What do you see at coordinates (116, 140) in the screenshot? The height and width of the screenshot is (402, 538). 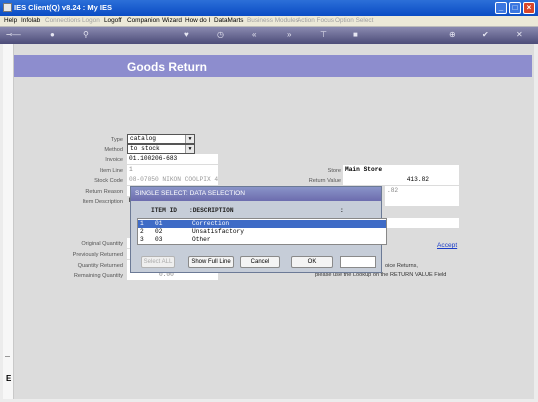 I see `type-label: Type` at bounding box center [116, 140].